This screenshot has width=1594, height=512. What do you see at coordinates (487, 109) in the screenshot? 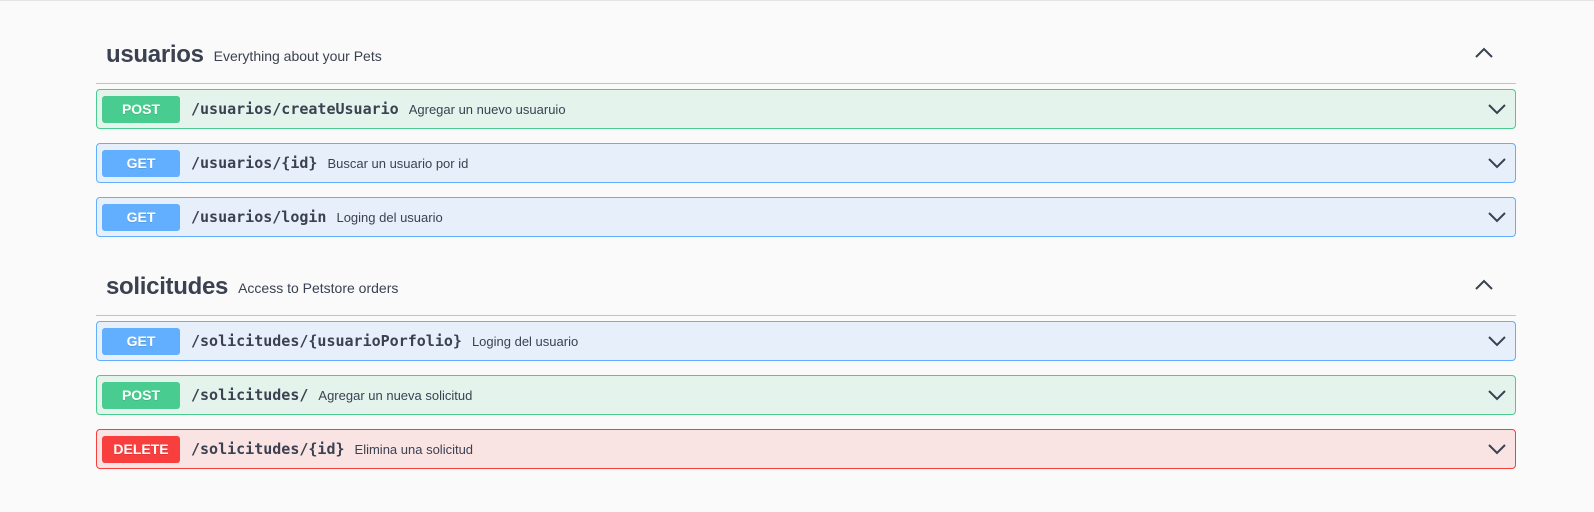
I see `operation-summary: Agregar un nuevo usuaruio` at bounding box center [487, 109].